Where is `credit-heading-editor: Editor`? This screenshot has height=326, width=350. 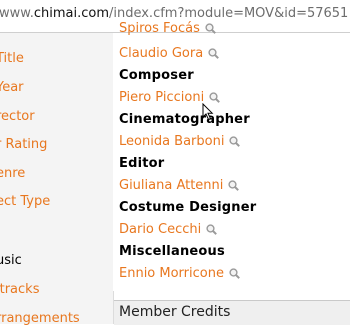 credit-heading-editor: Editor is located at coordinates (142, 163).